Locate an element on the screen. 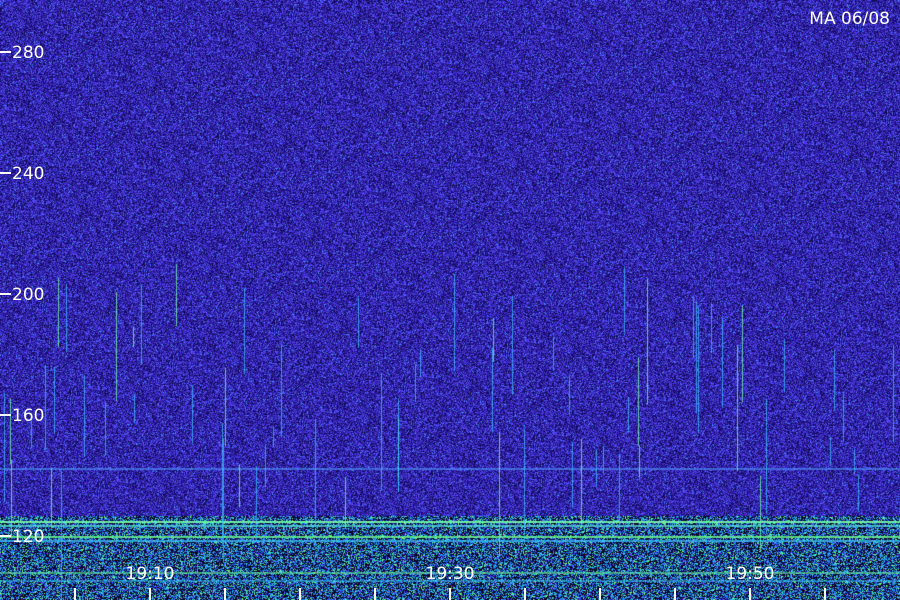 This screenshot has height=600, width=900. y-tick-label: 120 is located at coordinates (28, 537).